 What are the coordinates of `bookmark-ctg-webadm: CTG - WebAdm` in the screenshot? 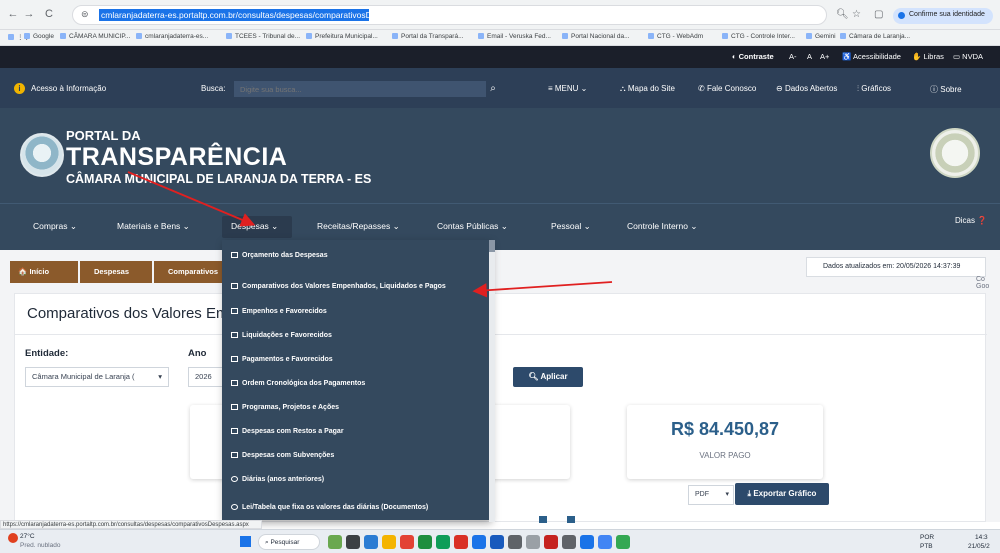 It's located at (675, 36).